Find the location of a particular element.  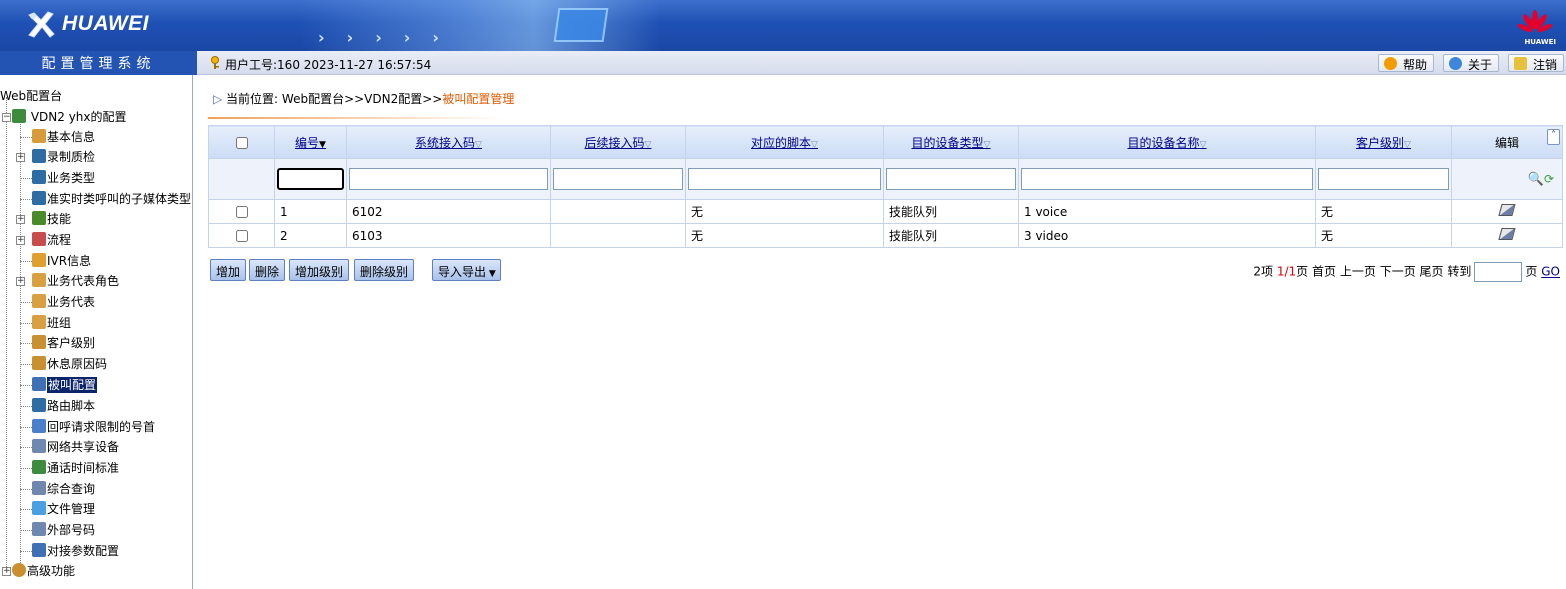

header-arrows-decoration: ››››› is located at coordinates (389, 37).